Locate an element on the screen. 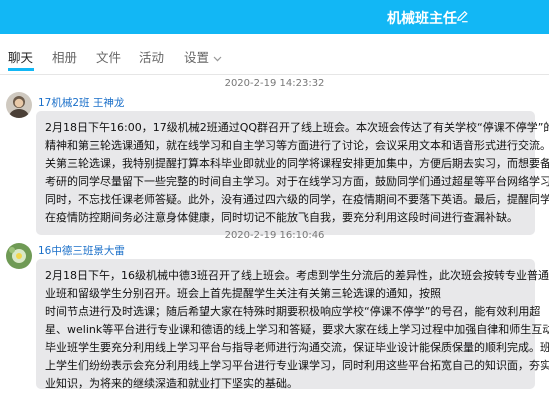 This screenshot has height=399, width=549. edit-icon is located at coordinates (462, 16).